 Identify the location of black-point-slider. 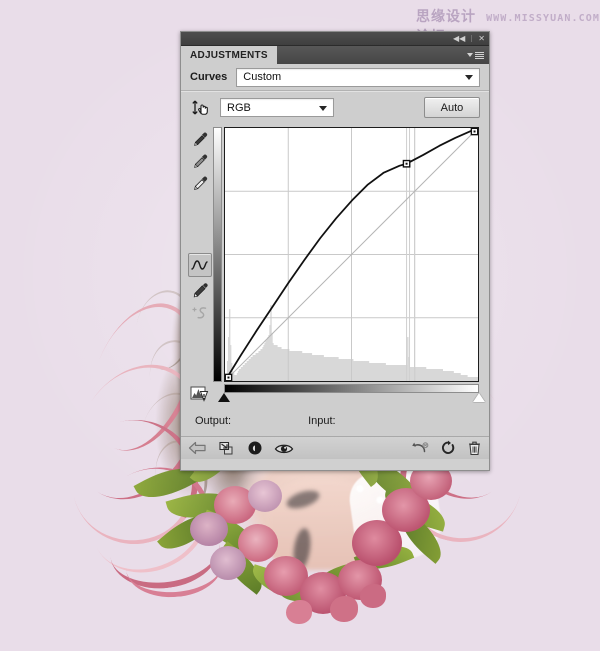
(224, 397).